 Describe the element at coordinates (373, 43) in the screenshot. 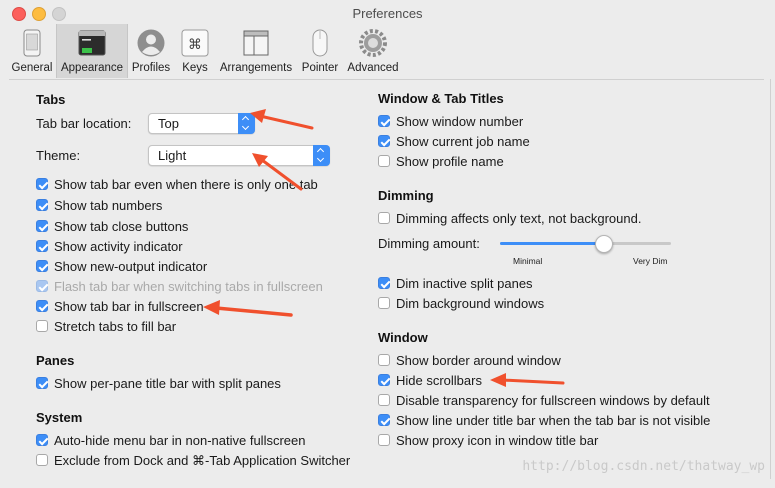

I see `gear-icon` at that location.